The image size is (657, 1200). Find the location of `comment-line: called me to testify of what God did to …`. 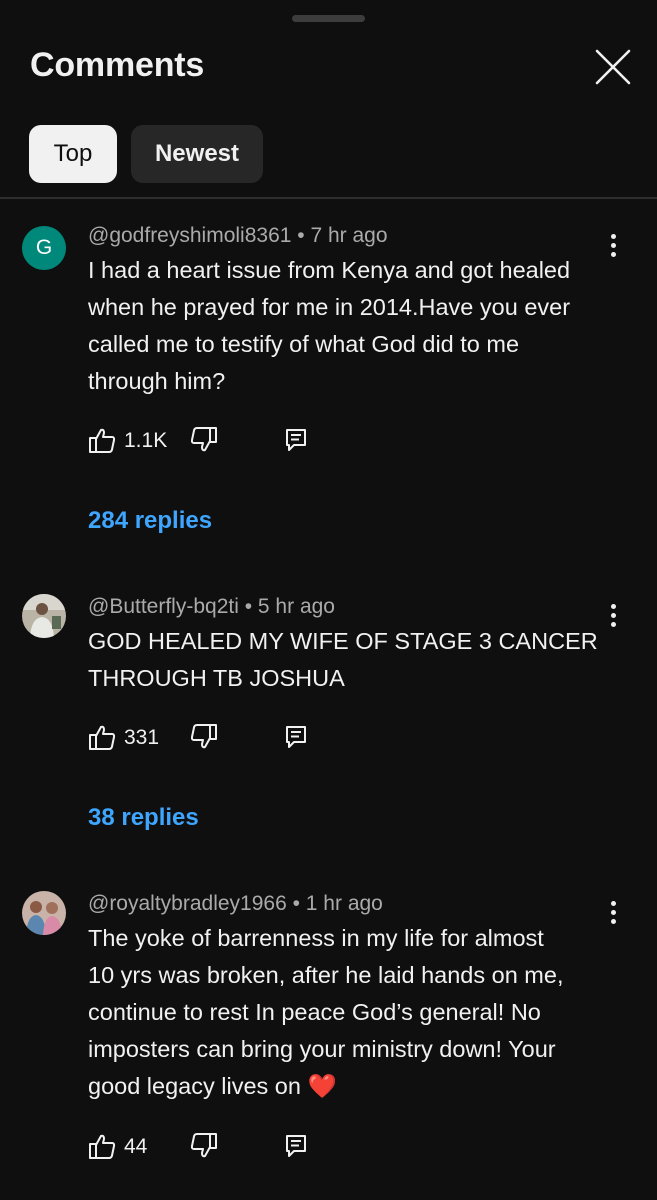

comment-line: called me to testify of what God did to … is located at coordinates (304, 344).